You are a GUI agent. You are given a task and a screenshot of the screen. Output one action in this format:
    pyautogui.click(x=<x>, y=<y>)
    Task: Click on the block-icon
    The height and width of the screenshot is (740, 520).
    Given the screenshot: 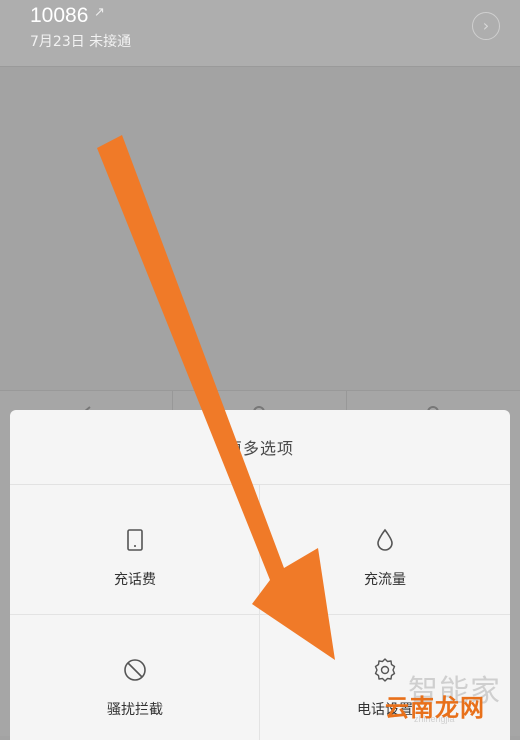 What is the action you would take?
    pyautogui.click(x=135, y=670)
    